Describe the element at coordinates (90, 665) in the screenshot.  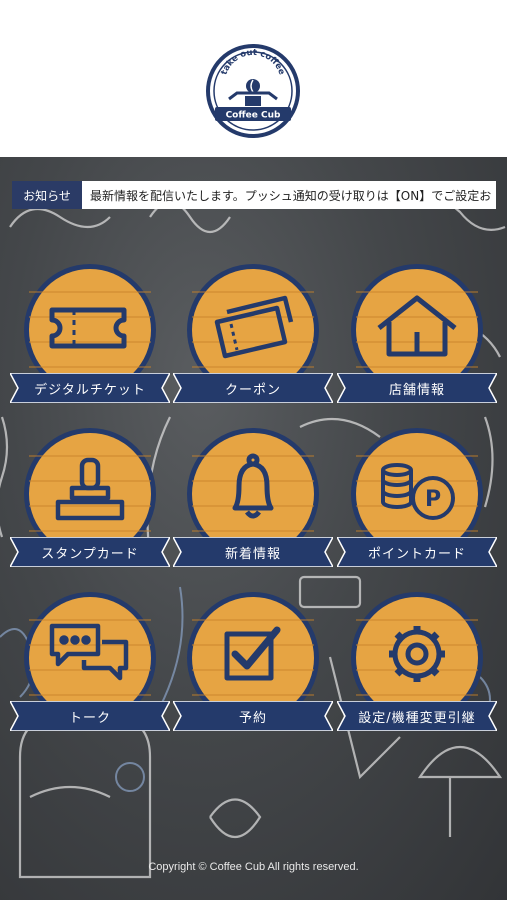
I see `menu-talk-button: トーク` at that location.